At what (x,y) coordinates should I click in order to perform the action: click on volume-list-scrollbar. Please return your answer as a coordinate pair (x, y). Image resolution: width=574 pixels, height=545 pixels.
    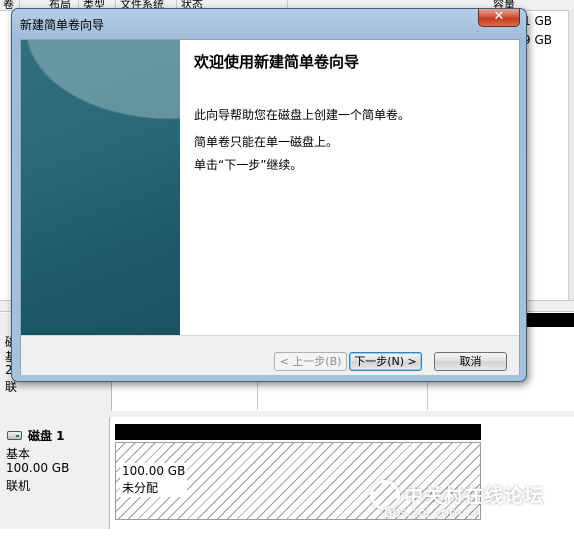
    Looking at the image, I should click on (571, 155).